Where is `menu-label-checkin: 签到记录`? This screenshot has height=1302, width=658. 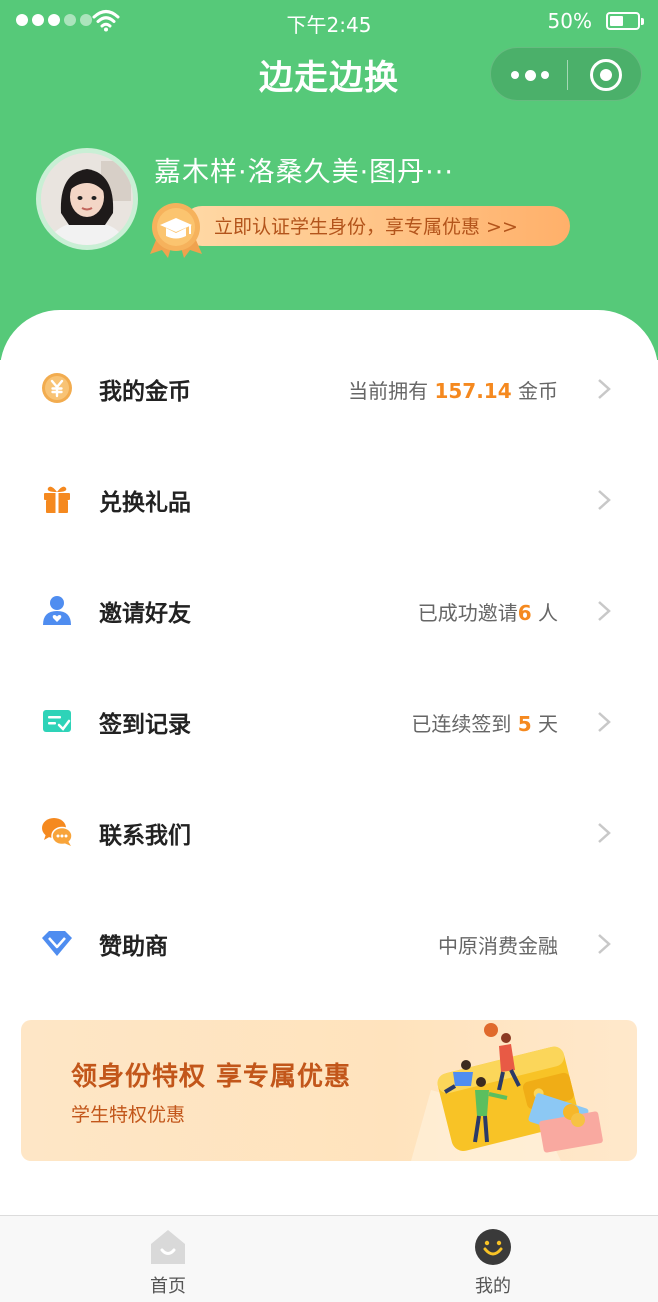
menu-label-checkin: 签到记录 is located at coordinates (145, 725).